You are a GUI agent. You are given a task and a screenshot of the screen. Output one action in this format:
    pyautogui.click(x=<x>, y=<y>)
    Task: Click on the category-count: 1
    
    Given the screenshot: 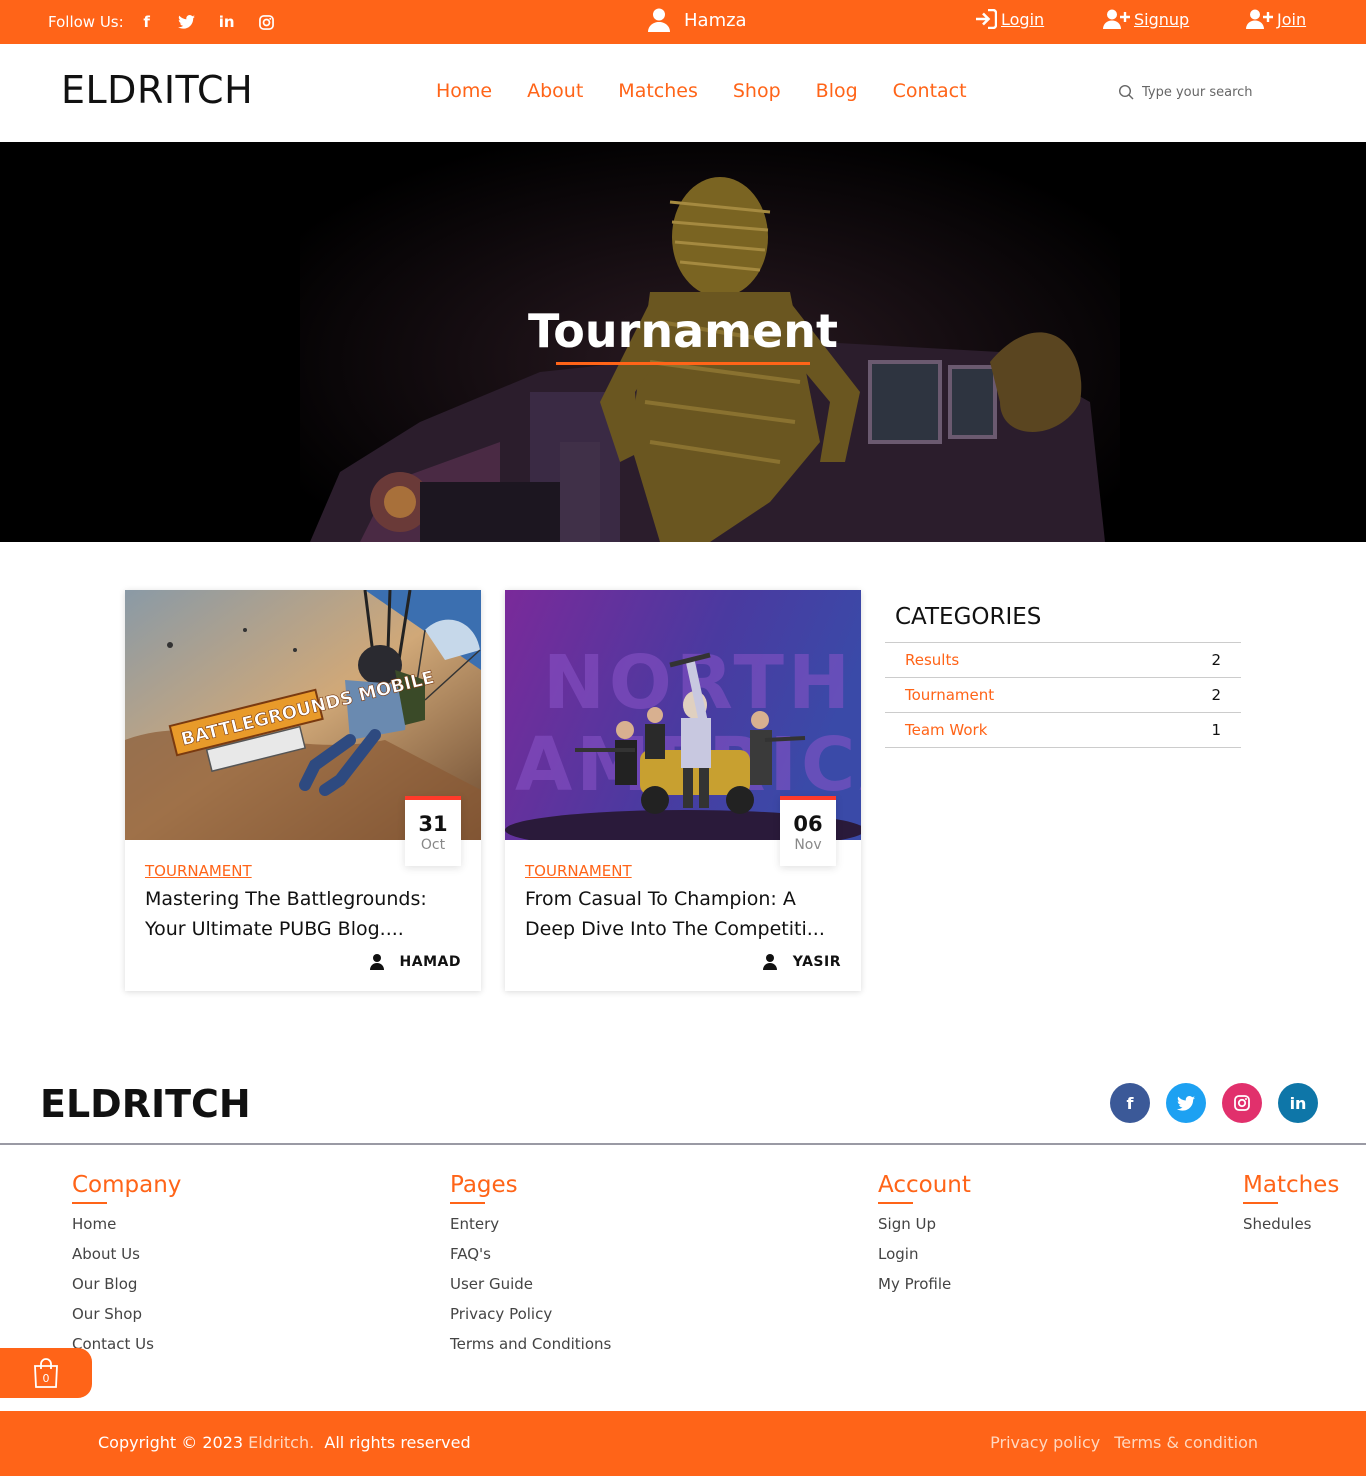 What is the action you would take?
    pyautogui.click(x=1216, y=730)
    